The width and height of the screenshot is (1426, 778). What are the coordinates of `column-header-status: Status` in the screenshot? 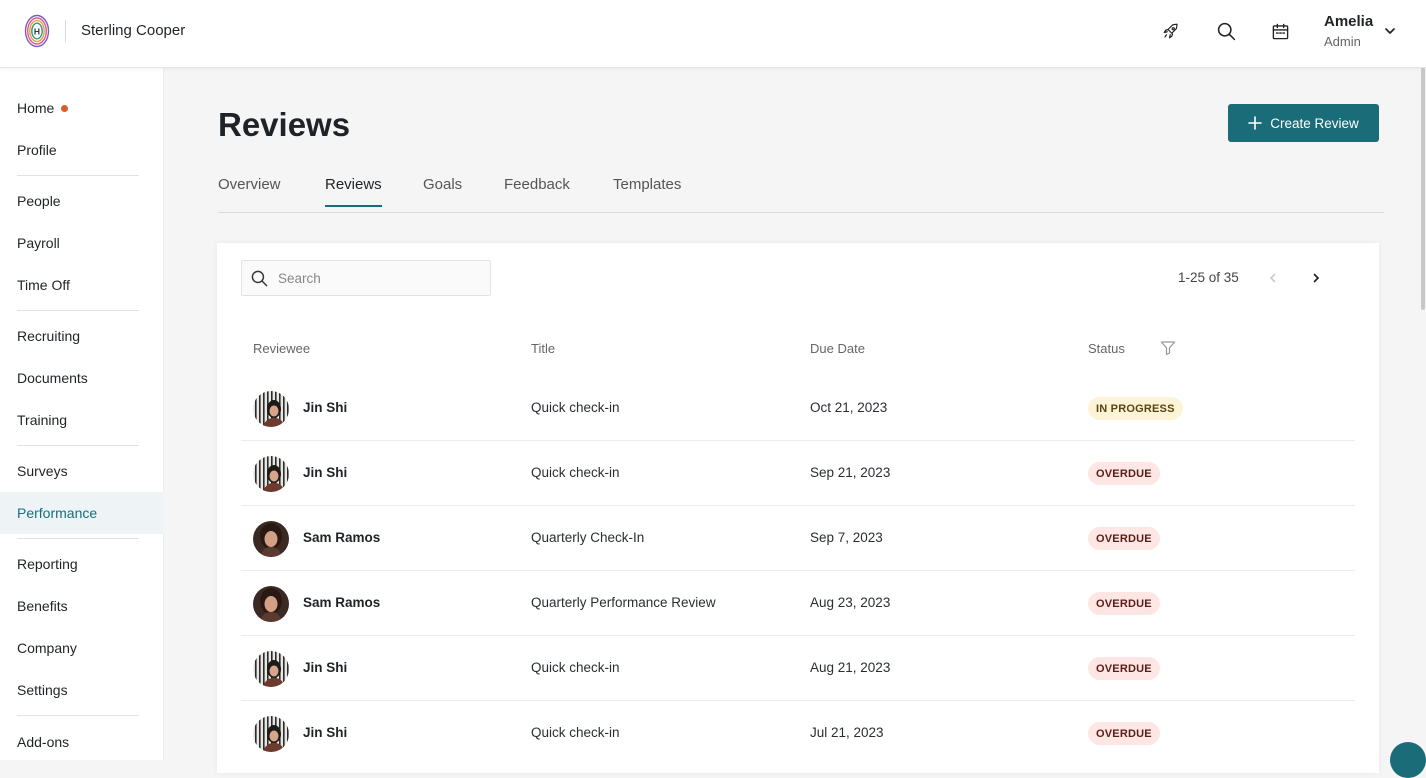 It's located at (1106, 348).